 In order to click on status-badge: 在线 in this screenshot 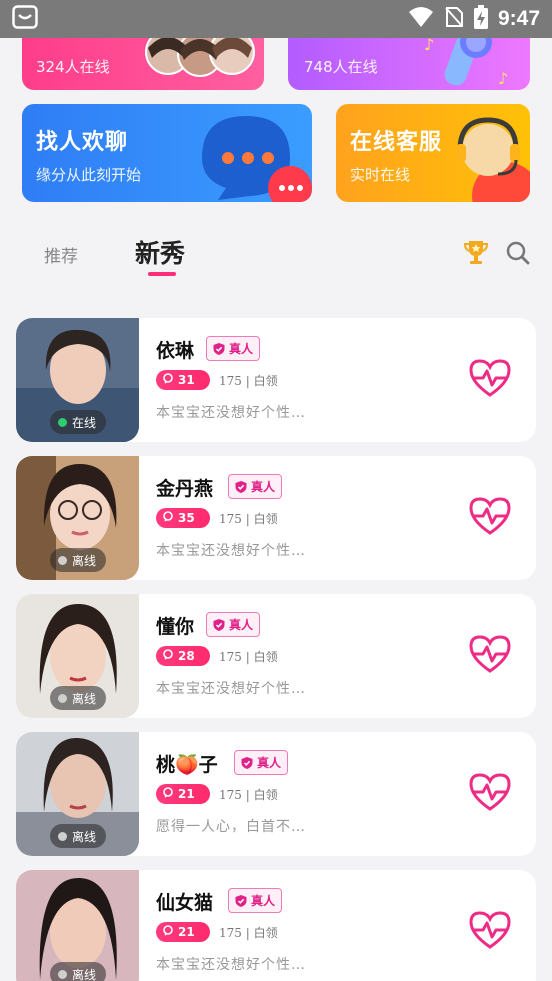, I will do `click(78, 422)`.